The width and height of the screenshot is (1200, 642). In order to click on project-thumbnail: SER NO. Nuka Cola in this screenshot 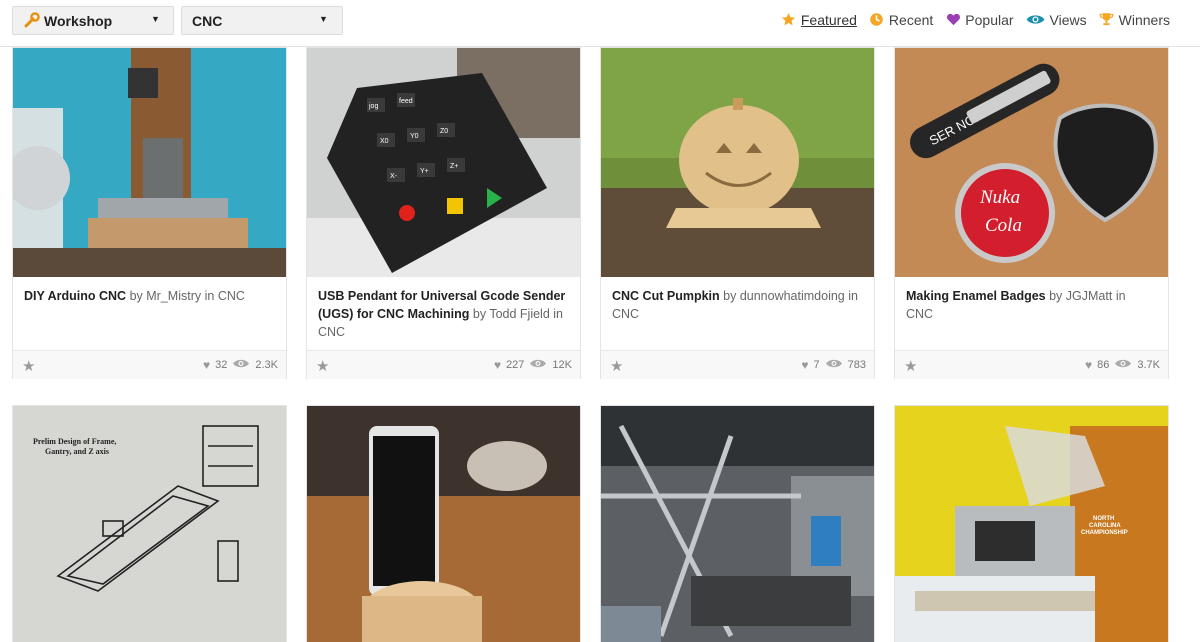, I will do `click(1031, 162)`.